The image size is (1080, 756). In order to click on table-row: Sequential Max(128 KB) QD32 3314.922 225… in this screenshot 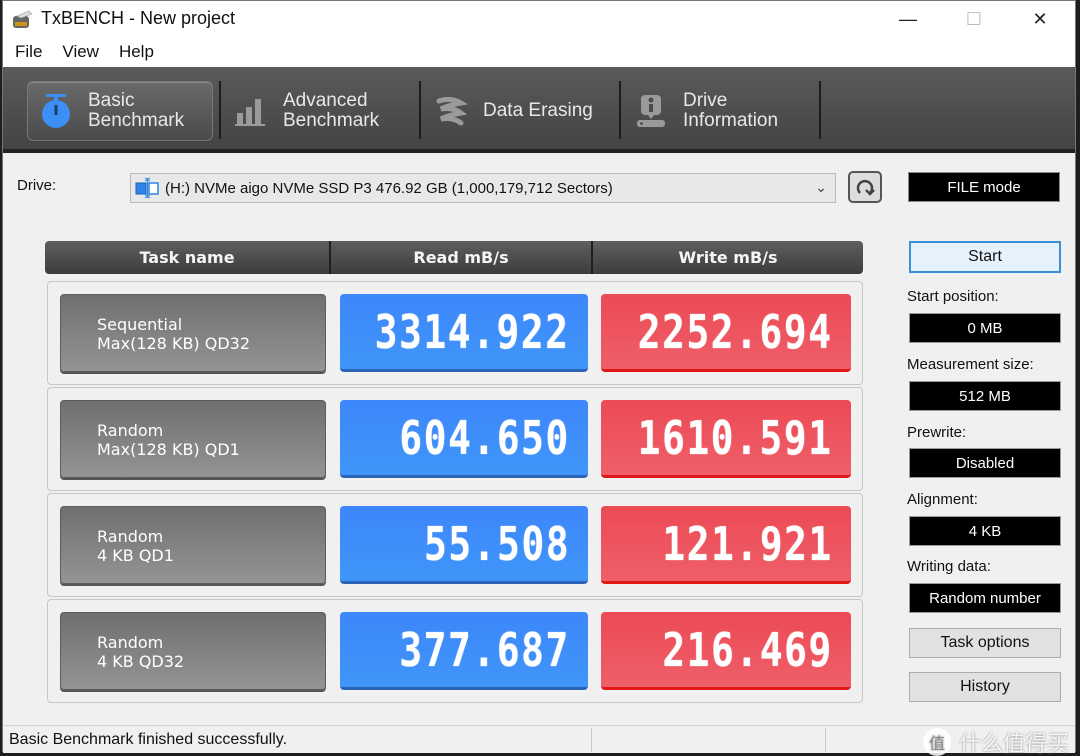, I will do `click(455, 333)`.